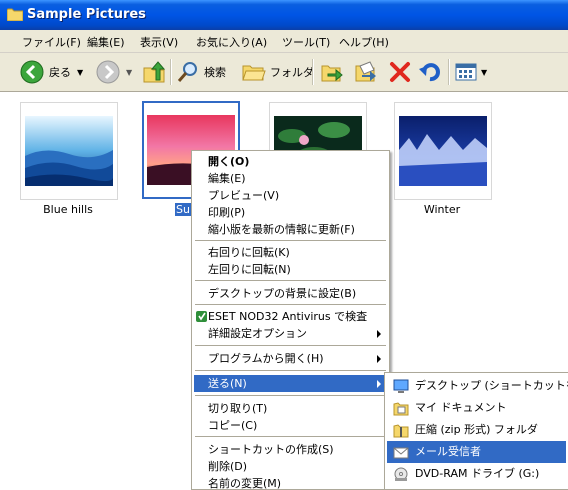 Image resolution: width=568 pixels, height=490 pixels. What do you see at coordinates (290, 449) in the screenshot?
I see `menu-item-create-shortcut: ショートカットの作成(S)` at bounding box center [290, 449].